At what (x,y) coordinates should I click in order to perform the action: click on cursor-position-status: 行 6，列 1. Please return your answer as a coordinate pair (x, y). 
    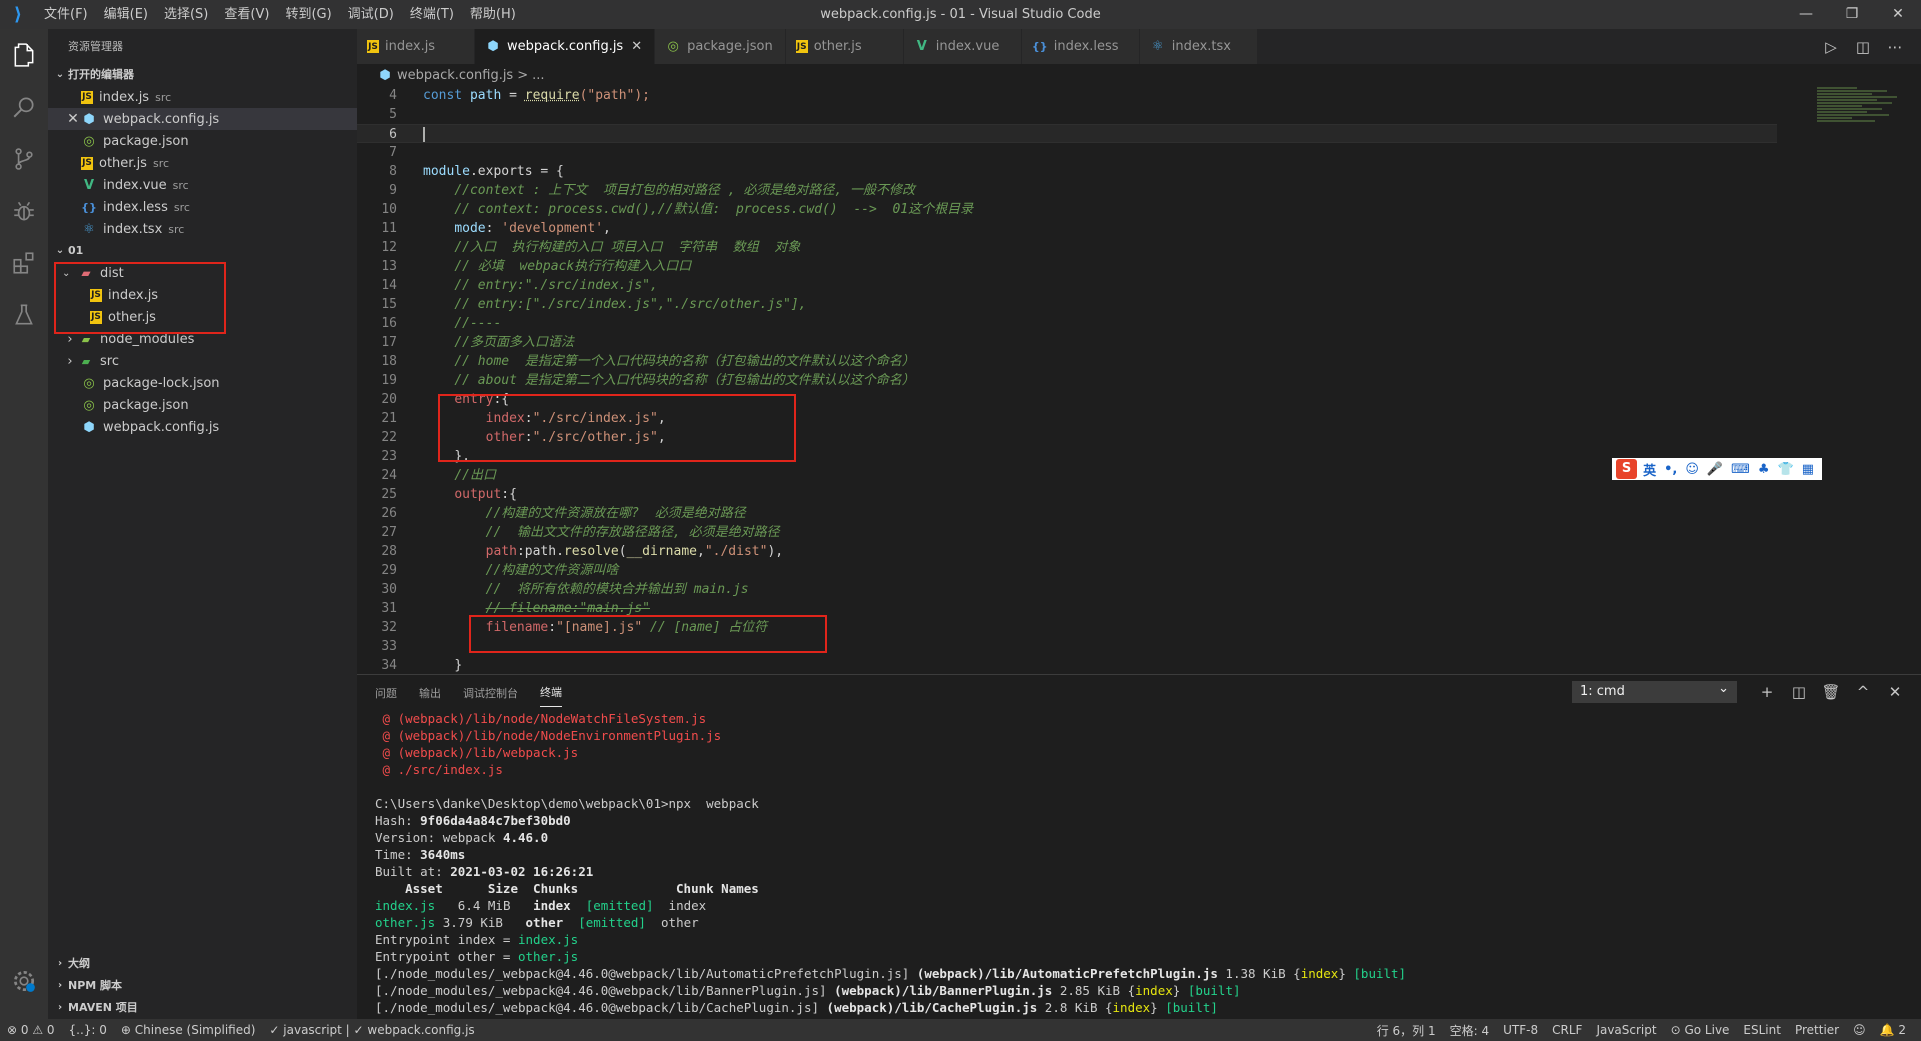
    Looking at the image, I should click on (1406, 1030).